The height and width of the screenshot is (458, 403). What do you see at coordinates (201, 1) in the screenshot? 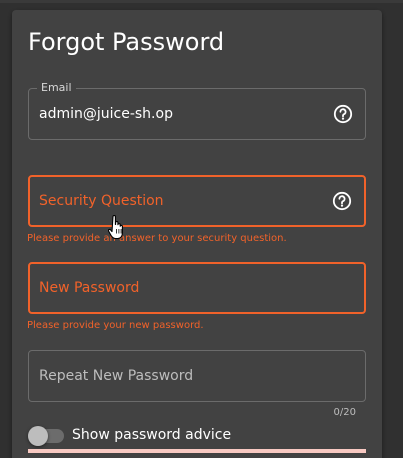
I see `top-bar` at bounding box center [201, 1].